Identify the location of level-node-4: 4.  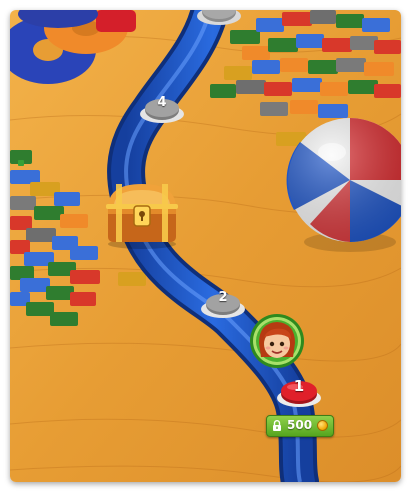
(162, 109).